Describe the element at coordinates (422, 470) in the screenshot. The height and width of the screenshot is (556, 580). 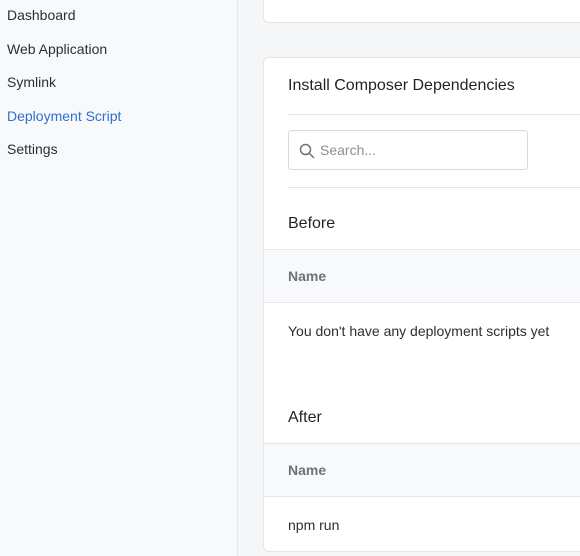
I see `after-table-header: Name` at that location.